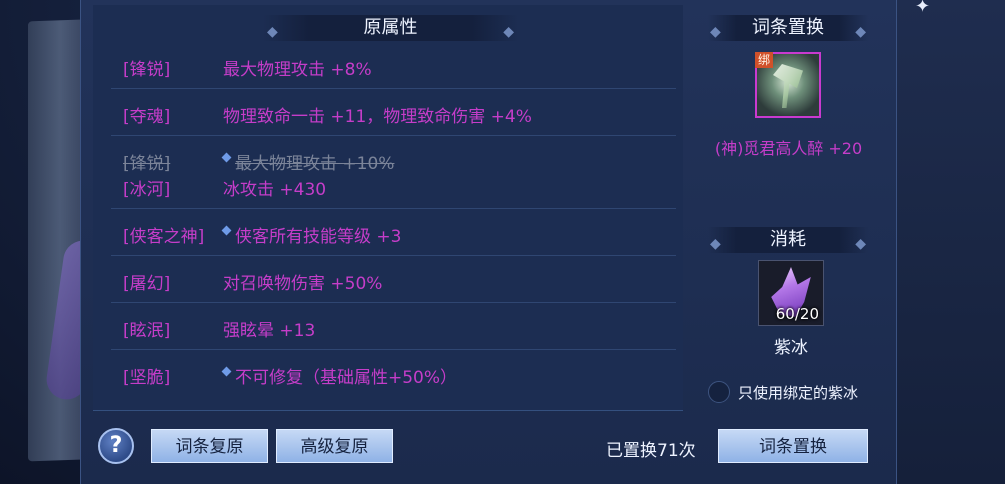 The height and width of the screenshot is (484, 1005). I want to click on attribute-row: [夺魂] 物理致命一击 +11，物理致命伤害 +4%, so click(393, 112).